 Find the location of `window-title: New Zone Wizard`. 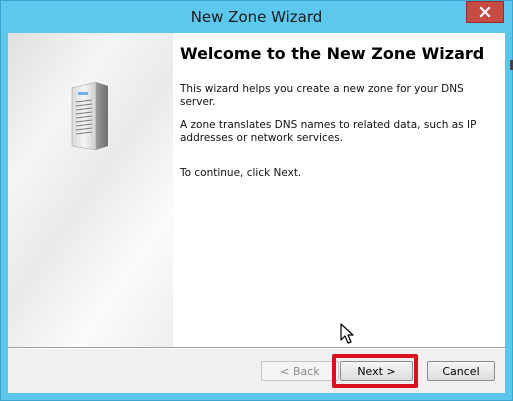

window-title: New Zone Wizard is located at coordinates (256, 17).